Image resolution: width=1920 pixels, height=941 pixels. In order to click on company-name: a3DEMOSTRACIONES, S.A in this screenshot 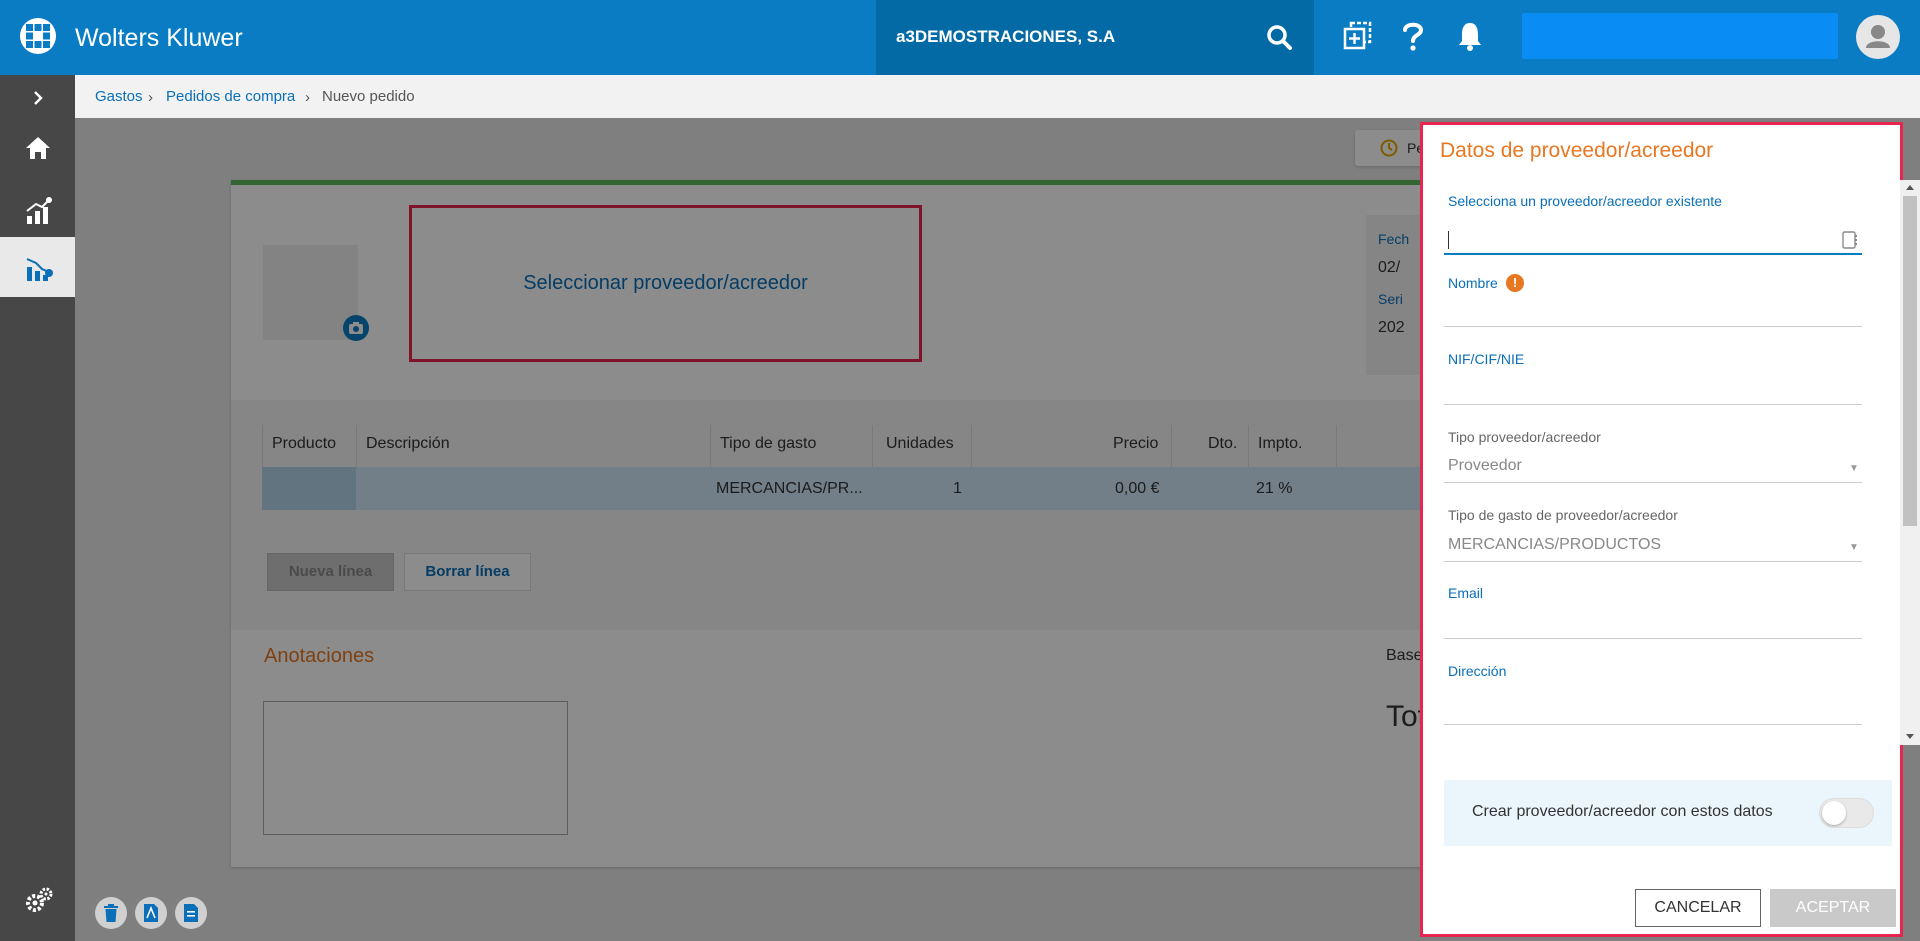, I will do `click(1006, 36)`.